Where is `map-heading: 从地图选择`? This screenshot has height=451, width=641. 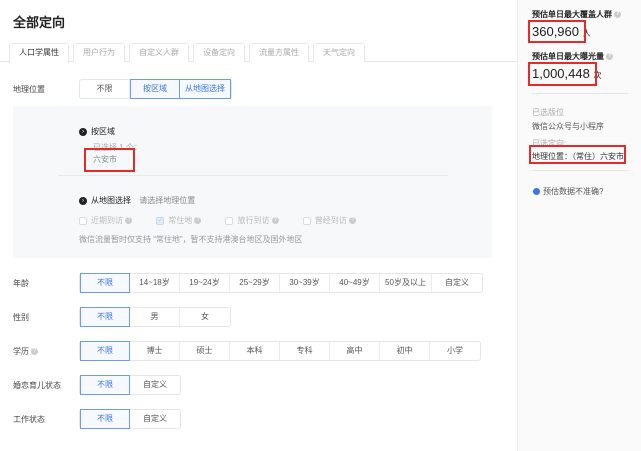
map-heading: 从地图选择 is located at coordinates (111, 200).